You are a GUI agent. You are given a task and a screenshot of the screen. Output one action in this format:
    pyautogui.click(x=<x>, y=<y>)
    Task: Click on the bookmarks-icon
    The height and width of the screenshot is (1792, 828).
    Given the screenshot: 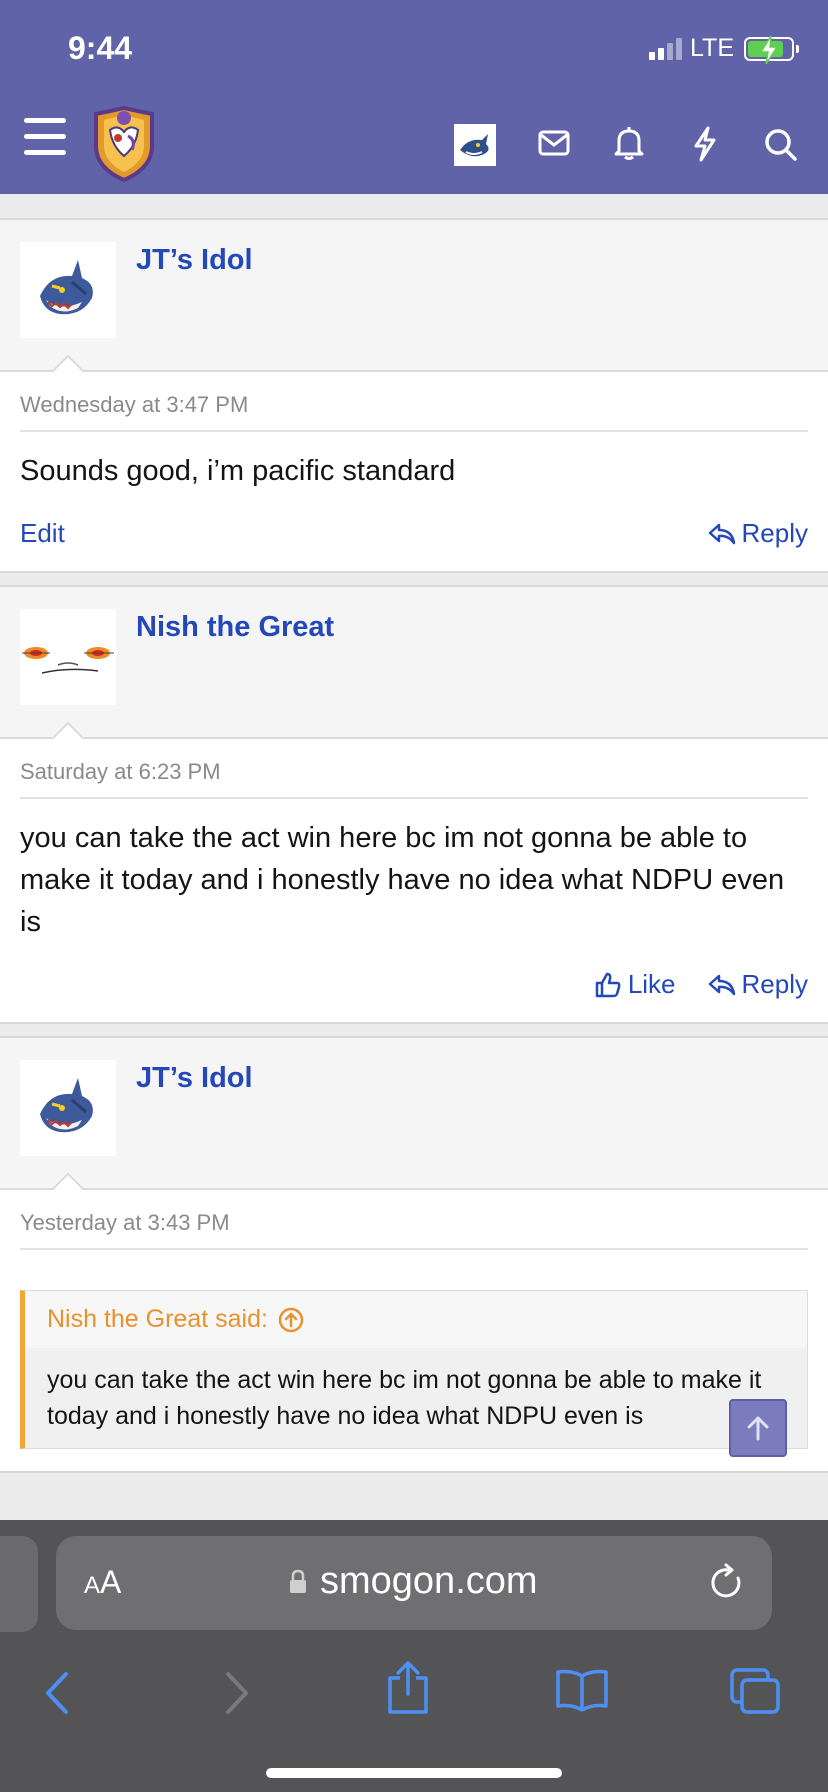 What is the action you would take?
    pyautogui.click(x=582, y=1690)
    